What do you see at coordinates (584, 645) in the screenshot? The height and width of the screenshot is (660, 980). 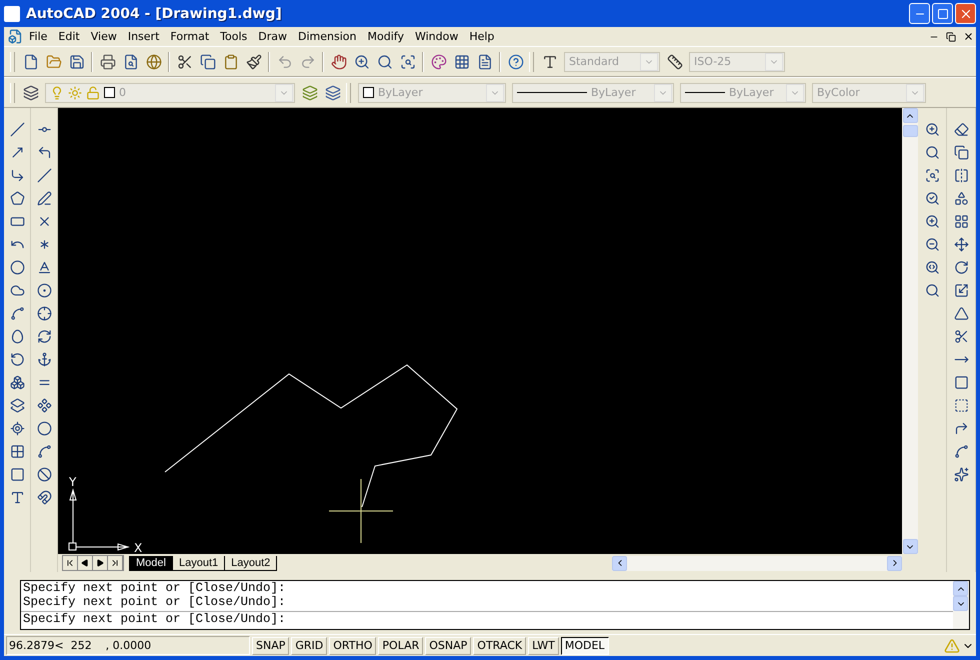 I see `status-toggle: MODEL` at bounding box center [584, 645].